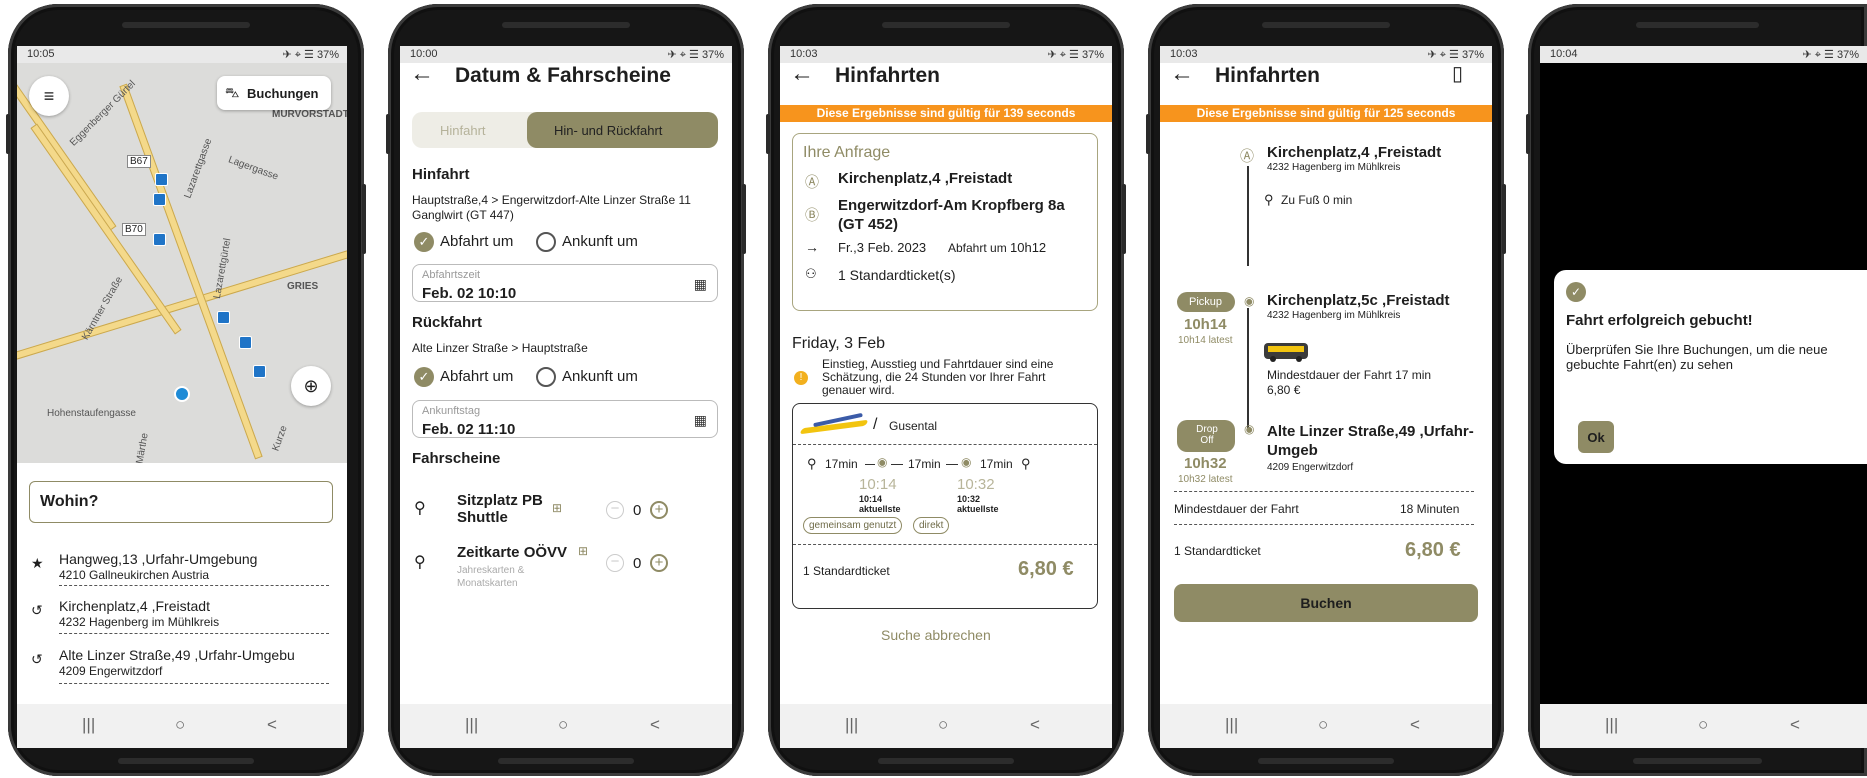 This screenshot has width=1867, height=778. I want to click on ticket-subtitle: Jahreskarten & Monatskarten, so click(491, 577).